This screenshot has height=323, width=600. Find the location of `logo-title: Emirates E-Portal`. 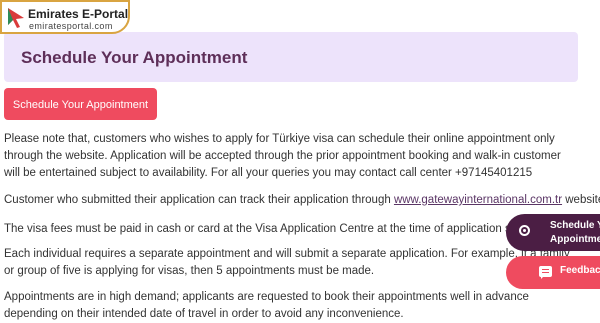

logo-title: Emirates E-Portal is located at coordinates (78, 14).